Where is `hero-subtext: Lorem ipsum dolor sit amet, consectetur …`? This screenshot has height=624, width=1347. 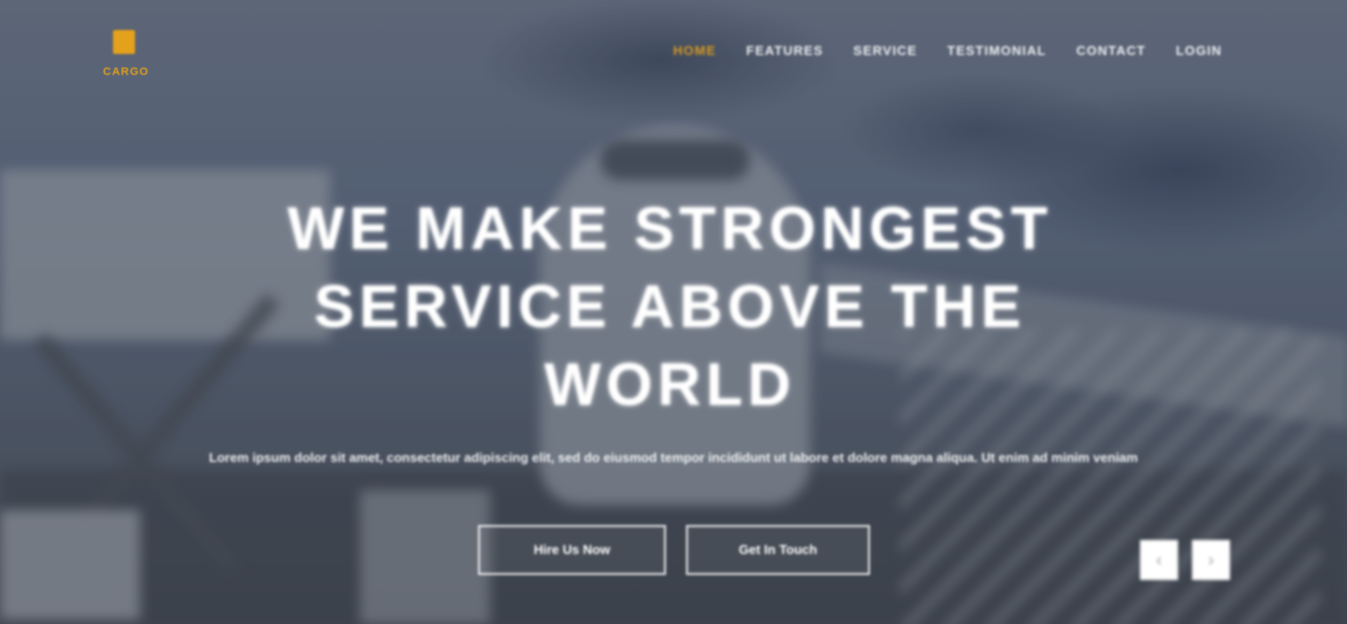 hero-subtext: Lorem ipsum dolor sit amet, consectetur … is located at coordinates (673, 457).